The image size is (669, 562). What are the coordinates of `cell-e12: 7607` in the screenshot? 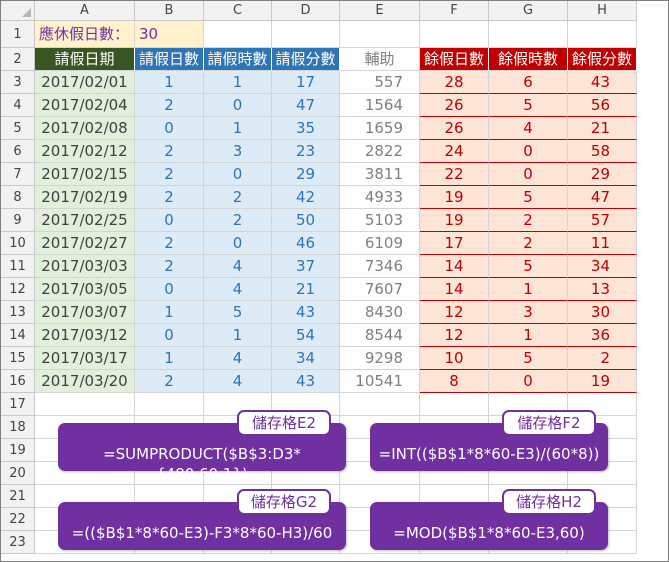 It's located at (380, 289).